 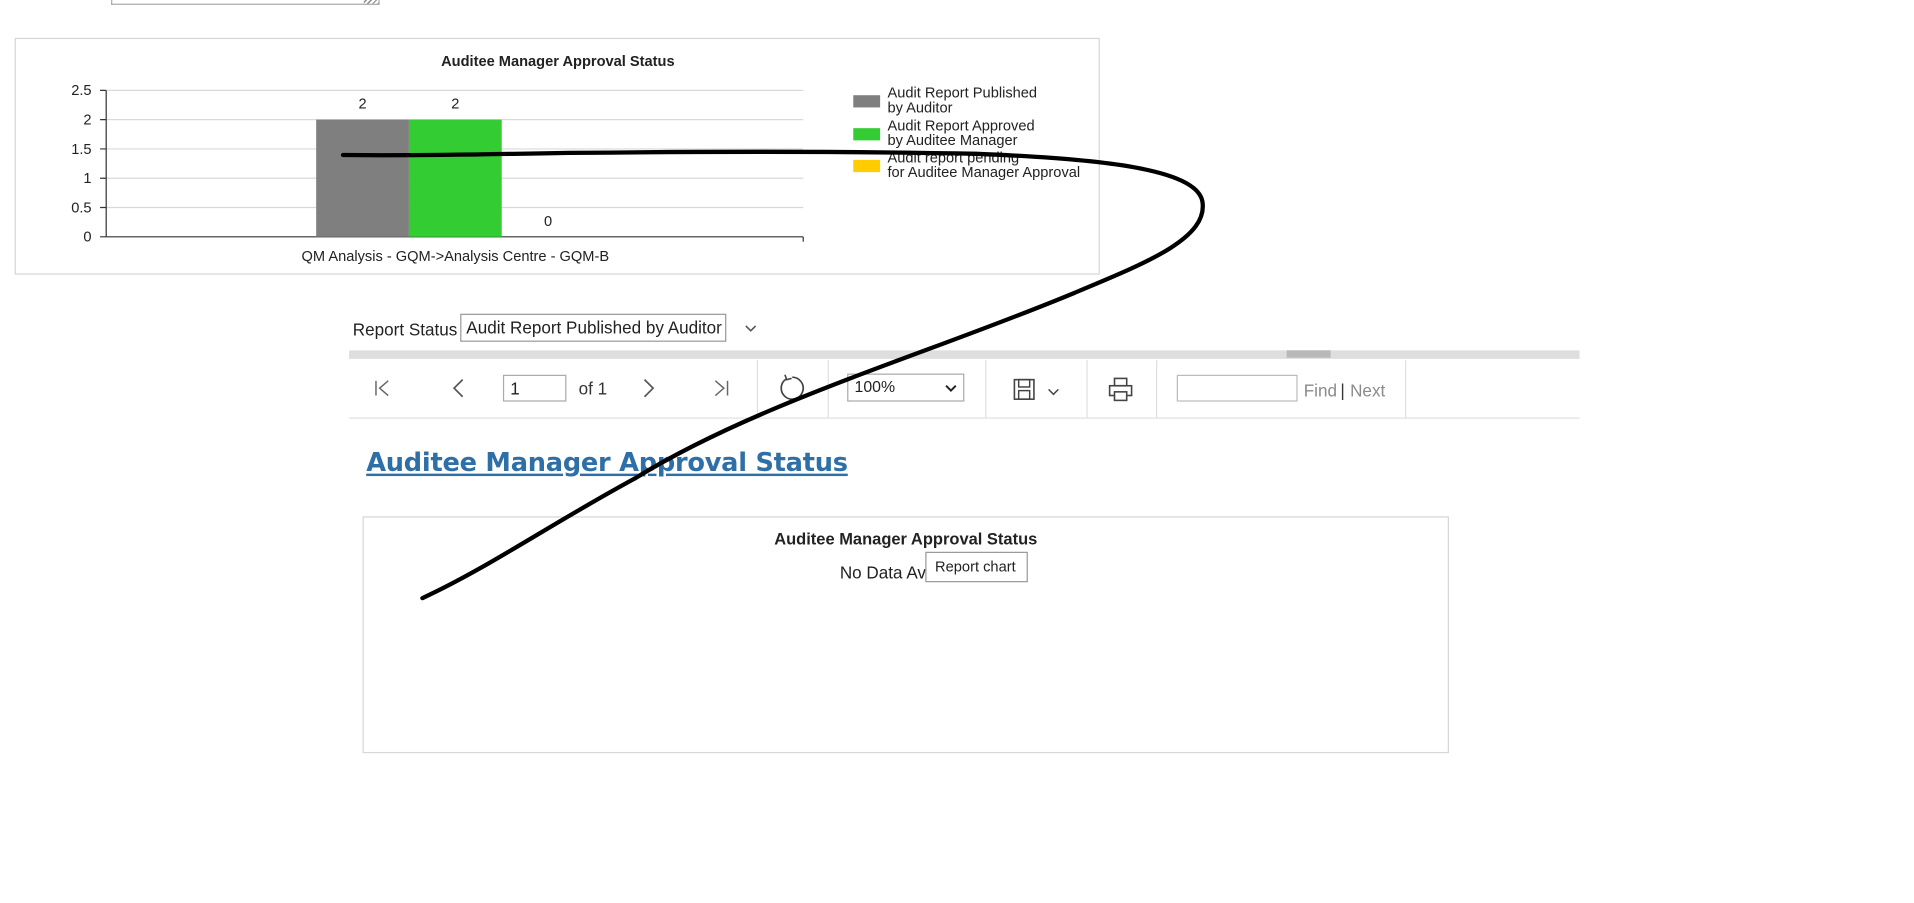 I want to click on previous-page-icon, so click(x=459, y=388).